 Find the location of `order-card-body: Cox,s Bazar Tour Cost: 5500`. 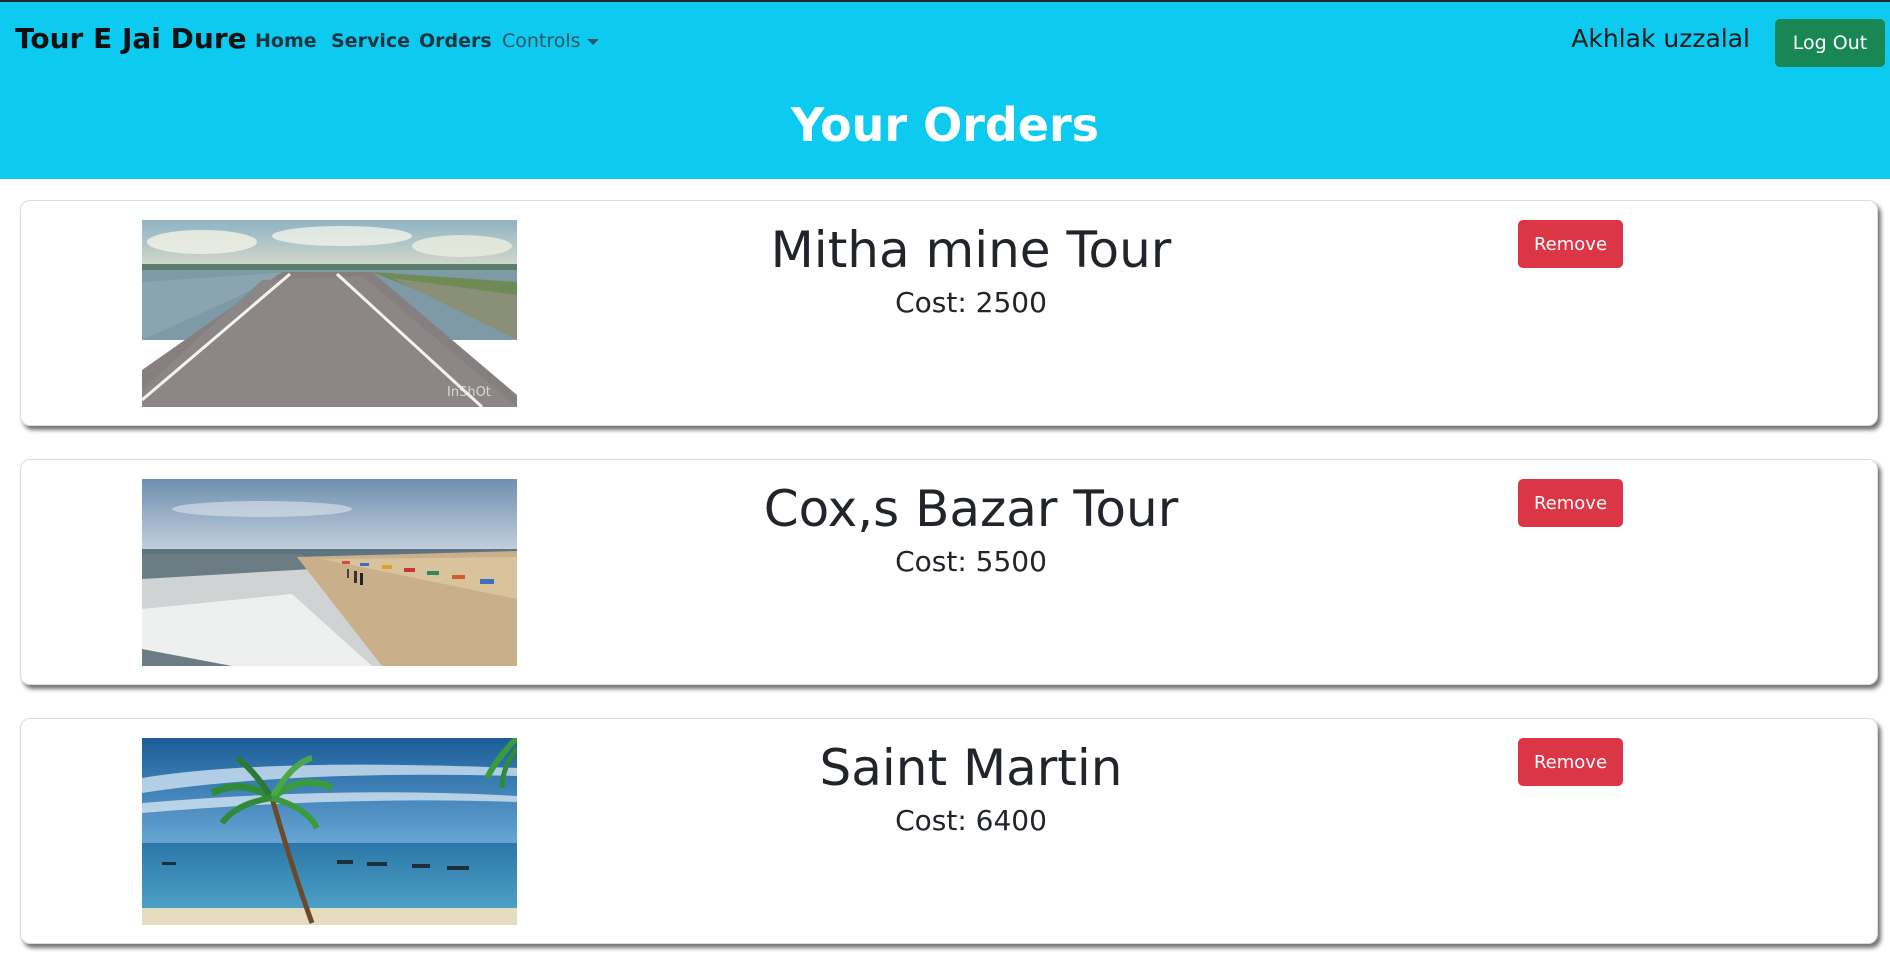

order-card-body: Cox,s Bazar Tour Cost: 5500 is located at coordinates (971, 528).